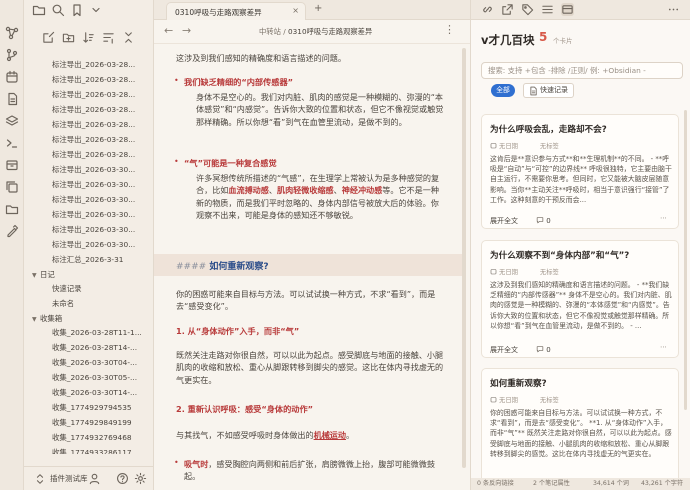 This screenshot has height=490, width=690. I want to click on vault-icon, so click(40, 479).